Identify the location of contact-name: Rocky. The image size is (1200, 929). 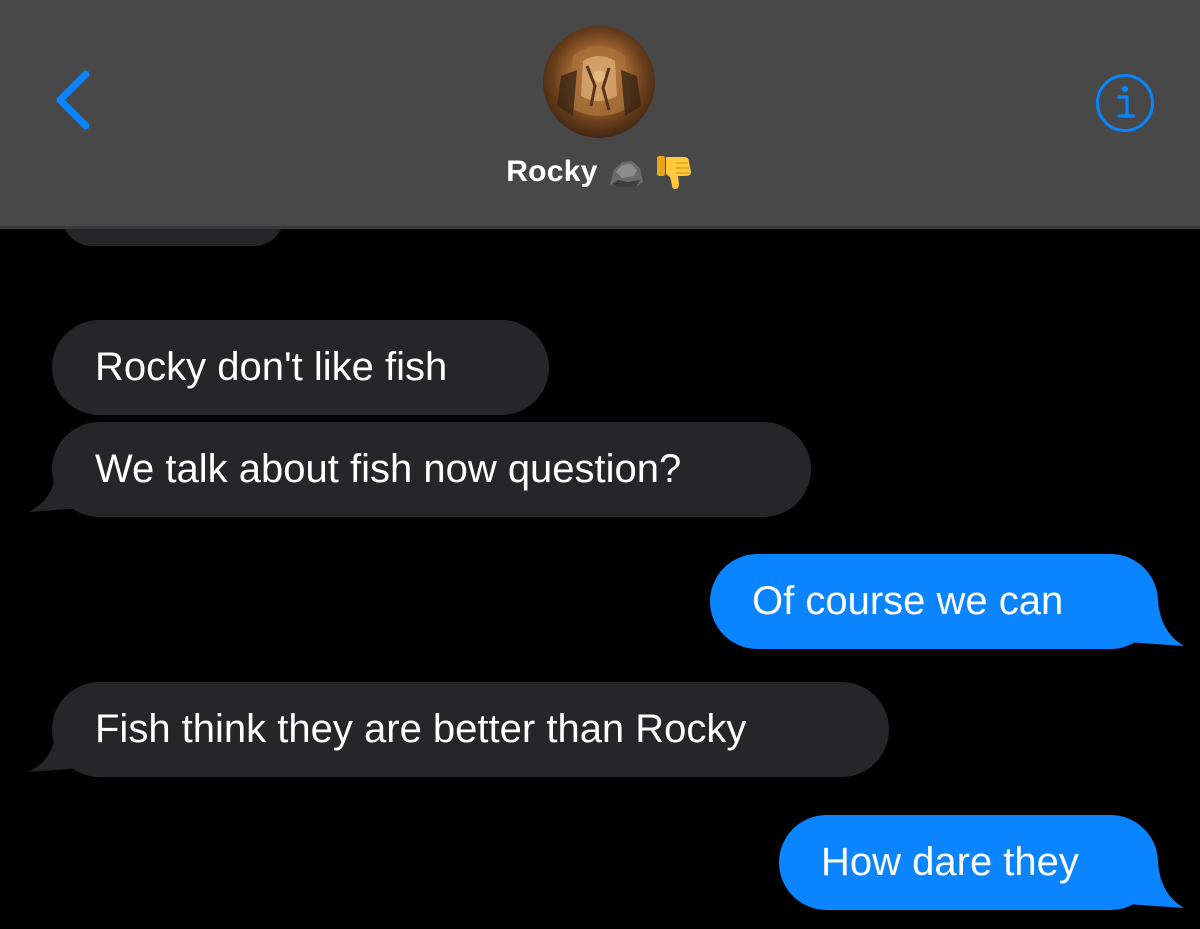
(552, 171).